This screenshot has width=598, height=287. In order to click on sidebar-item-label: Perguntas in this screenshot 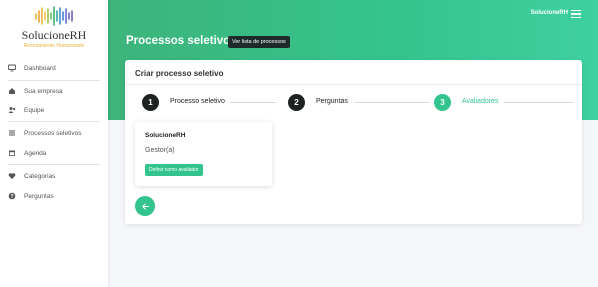, I will do `click(39, 196)`.